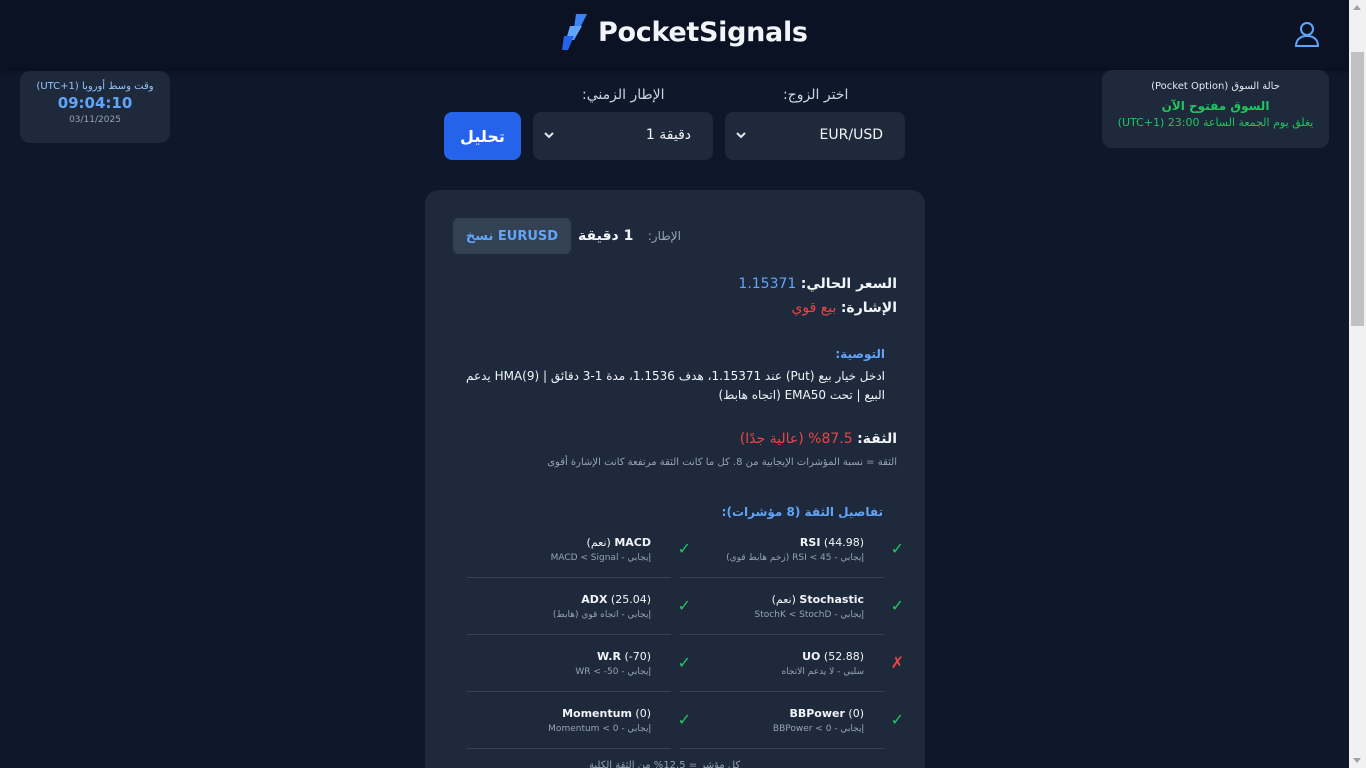 This screenshot has width=1366, height=768. I want to click on confidence: الثقة: 87.5% (عالية جدًا), so click(818, 439).